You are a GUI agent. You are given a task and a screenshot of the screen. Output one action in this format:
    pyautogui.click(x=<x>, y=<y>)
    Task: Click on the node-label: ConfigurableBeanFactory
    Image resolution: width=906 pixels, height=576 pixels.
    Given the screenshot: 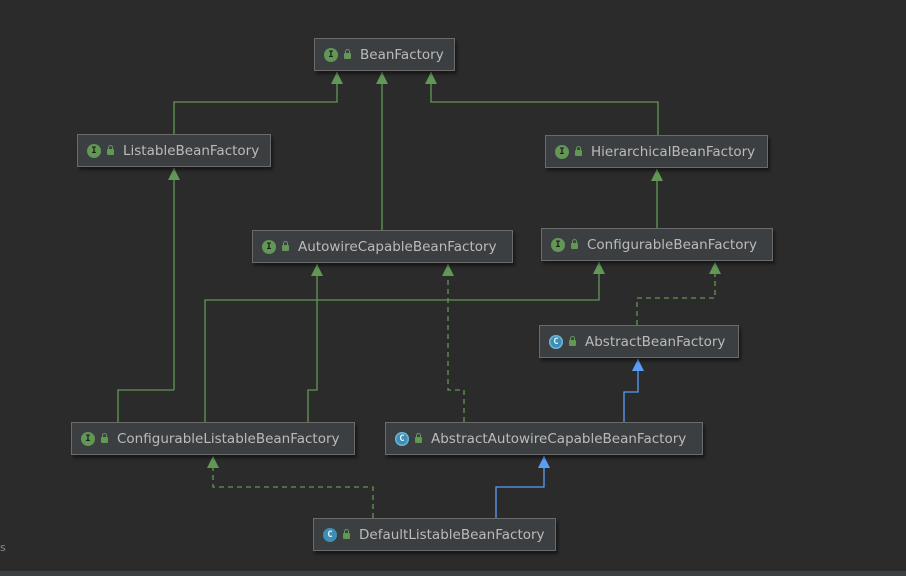 What is the action you would take?
    pyautogui.click(x=672, y=244)
    